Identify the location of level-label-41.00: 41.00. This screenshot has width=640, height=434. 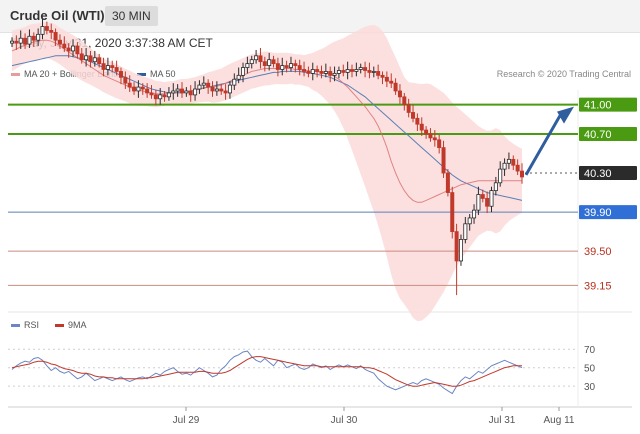
(598, 106).